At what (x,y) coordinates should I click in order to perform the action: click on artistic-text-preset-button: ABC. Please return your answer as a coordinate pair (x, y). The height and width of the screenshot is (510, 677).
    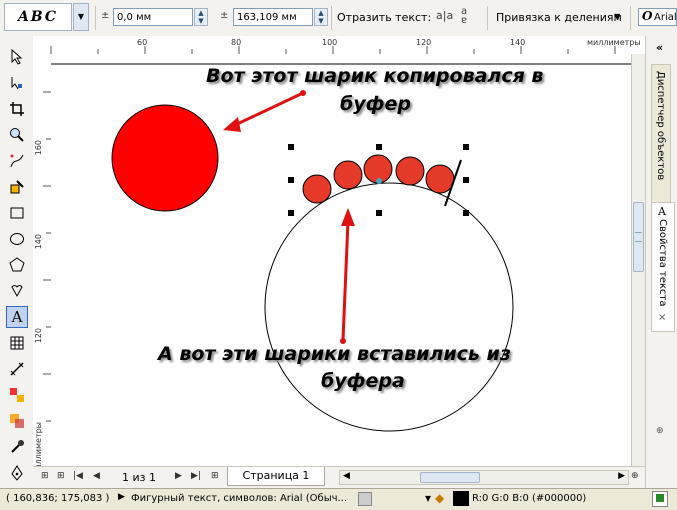
    Looking at the image, I should click on (38, 17).